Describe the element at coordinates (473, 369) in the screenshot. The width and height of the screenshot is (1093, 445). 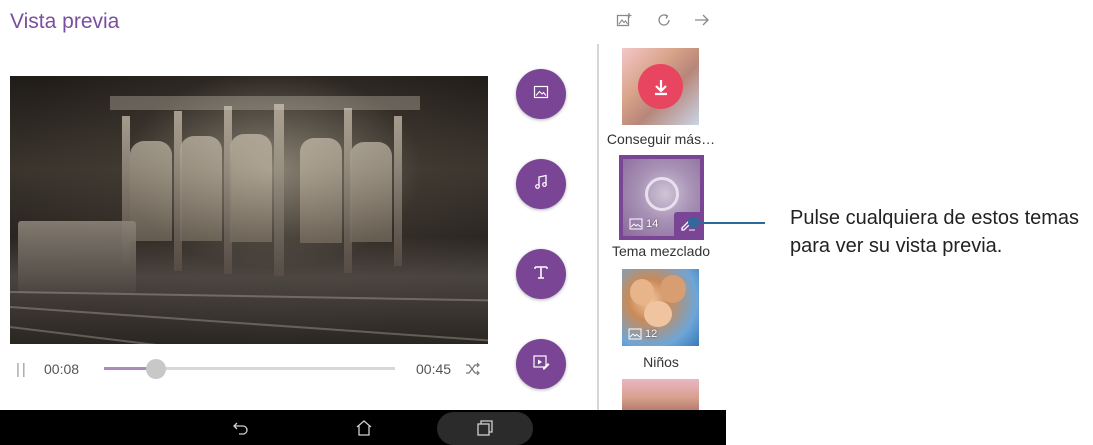
I see `shuffle-icon` at that location.